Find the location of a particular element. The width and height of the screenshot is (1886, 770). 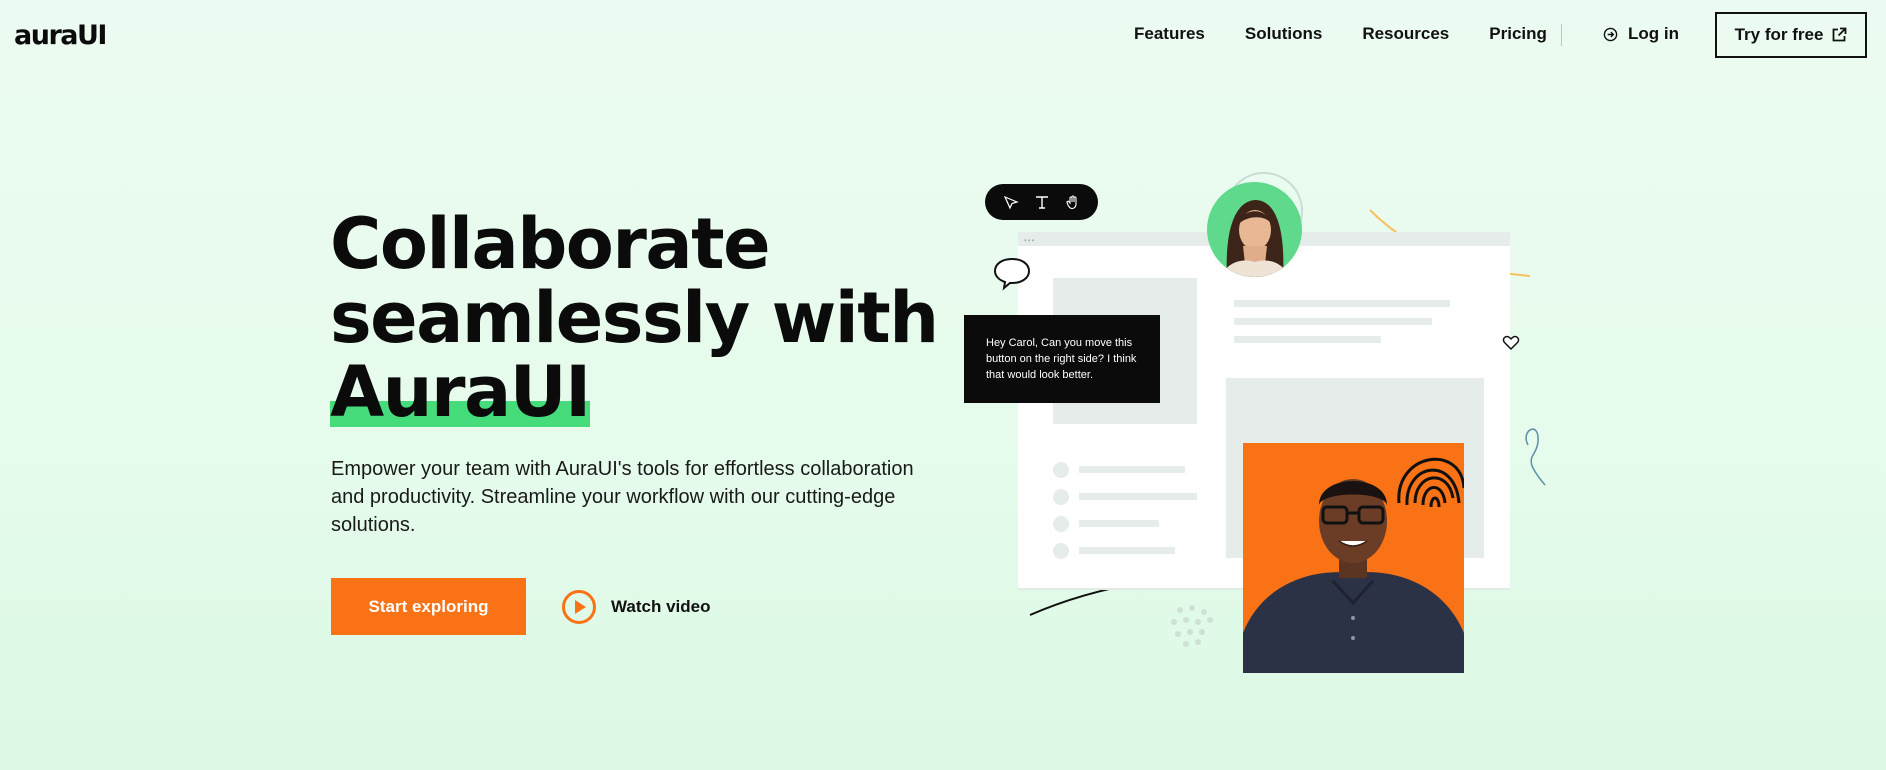

login-label: Log in is located at coordinates (1653, 33).